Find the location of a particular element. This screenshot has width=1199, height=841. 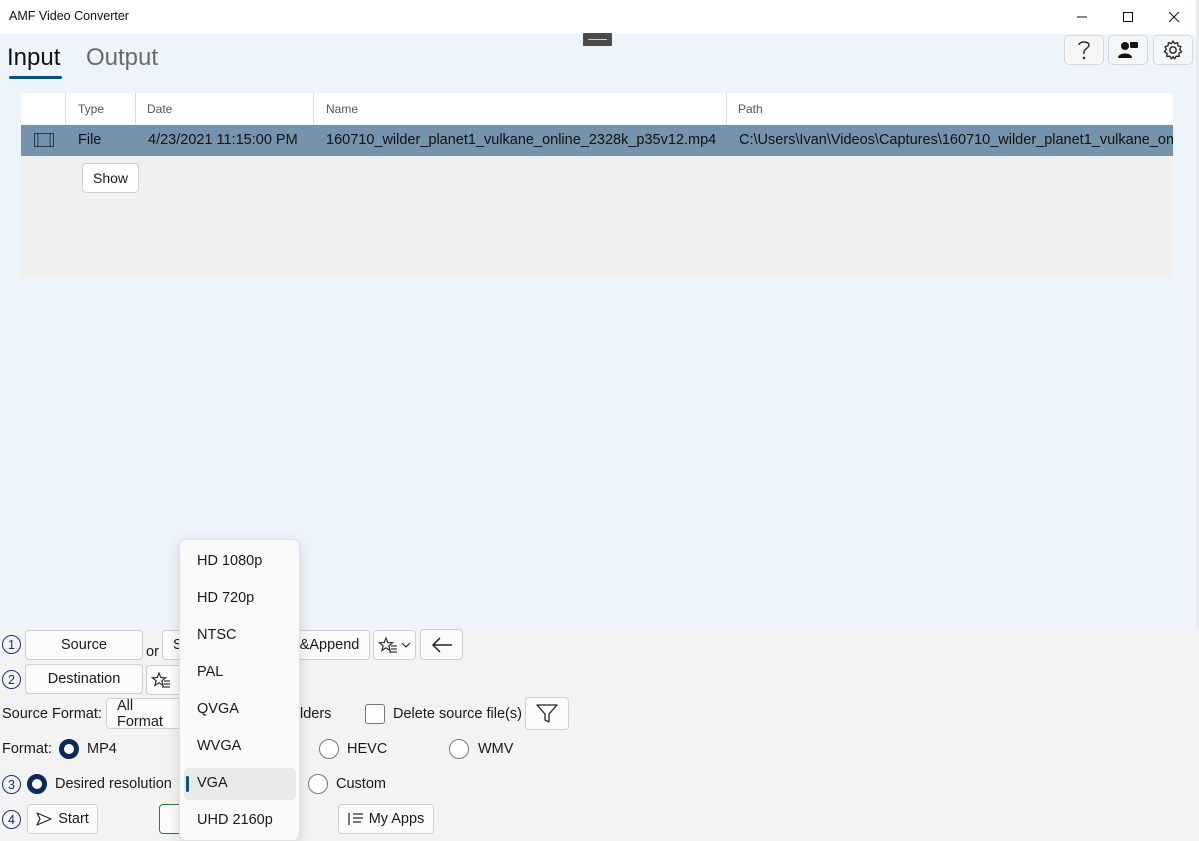

resolution-option: PAL is located at coordinates (240, 673).